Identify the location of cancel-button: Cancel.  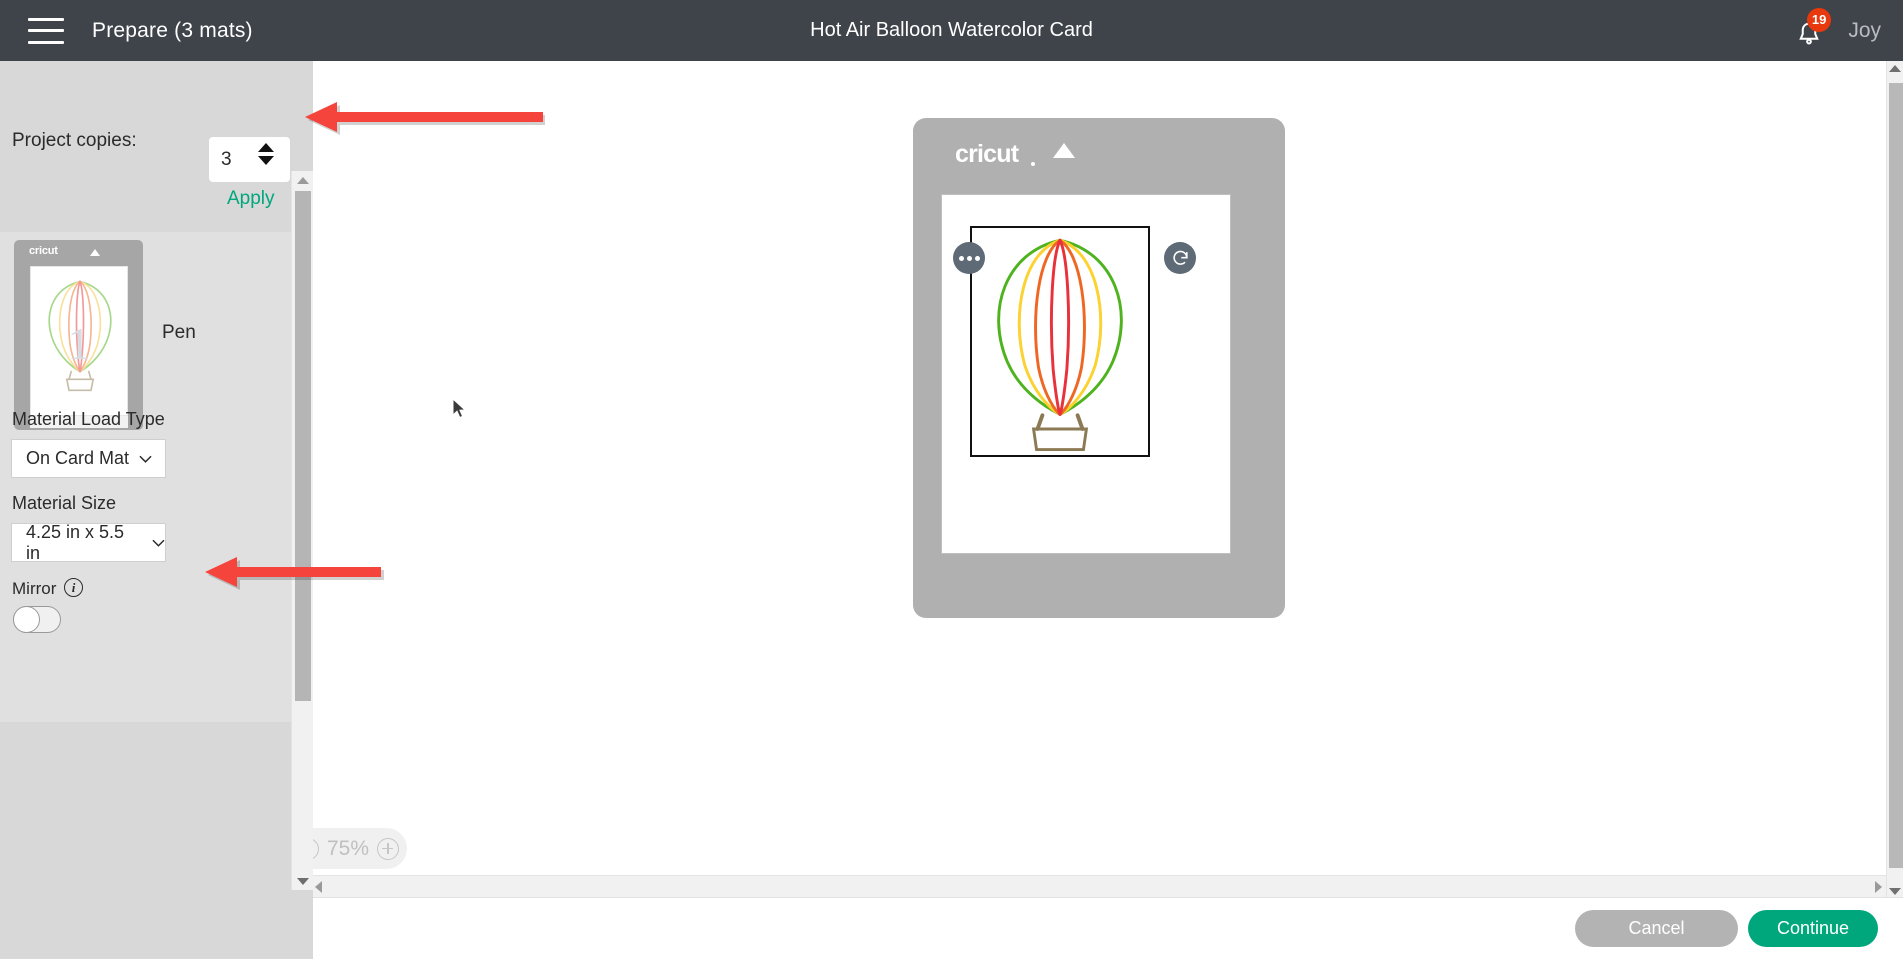
(1656, 928).